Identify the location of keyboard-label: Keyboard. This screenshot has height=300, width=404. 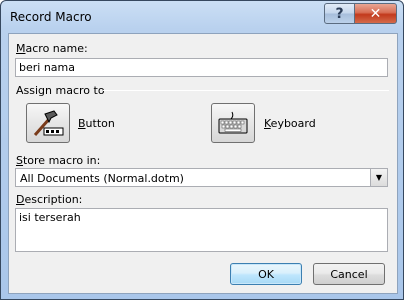
(290, 123).